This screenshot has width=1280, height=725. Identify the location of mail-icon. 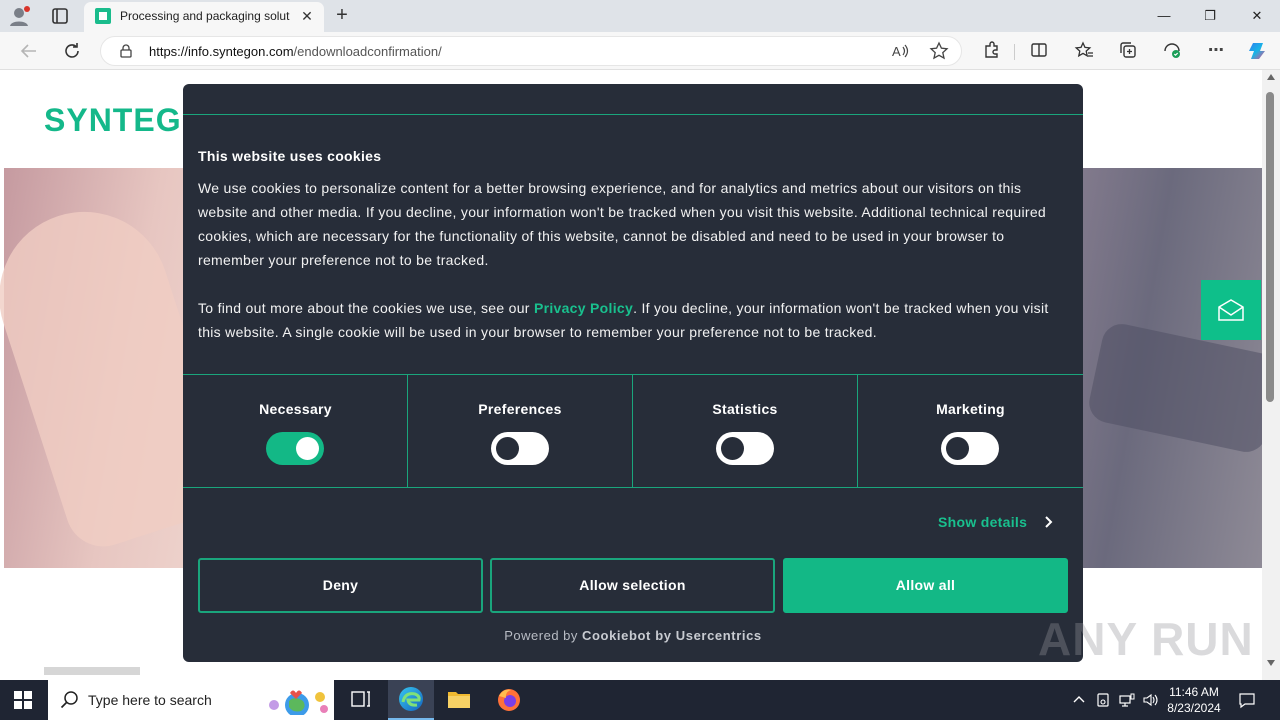
(1231, 310).